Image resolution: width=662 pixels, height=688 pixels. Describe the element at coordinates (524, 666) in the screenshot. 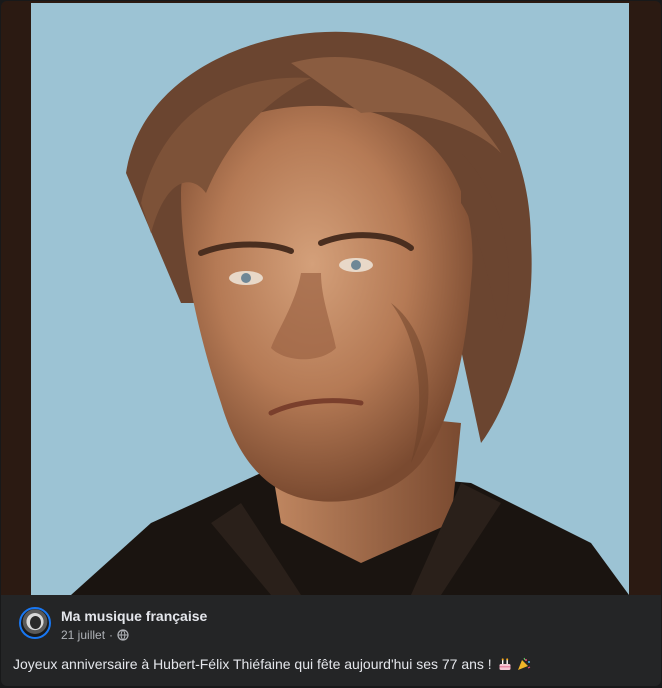

I see `party-popper-icon` at that location.